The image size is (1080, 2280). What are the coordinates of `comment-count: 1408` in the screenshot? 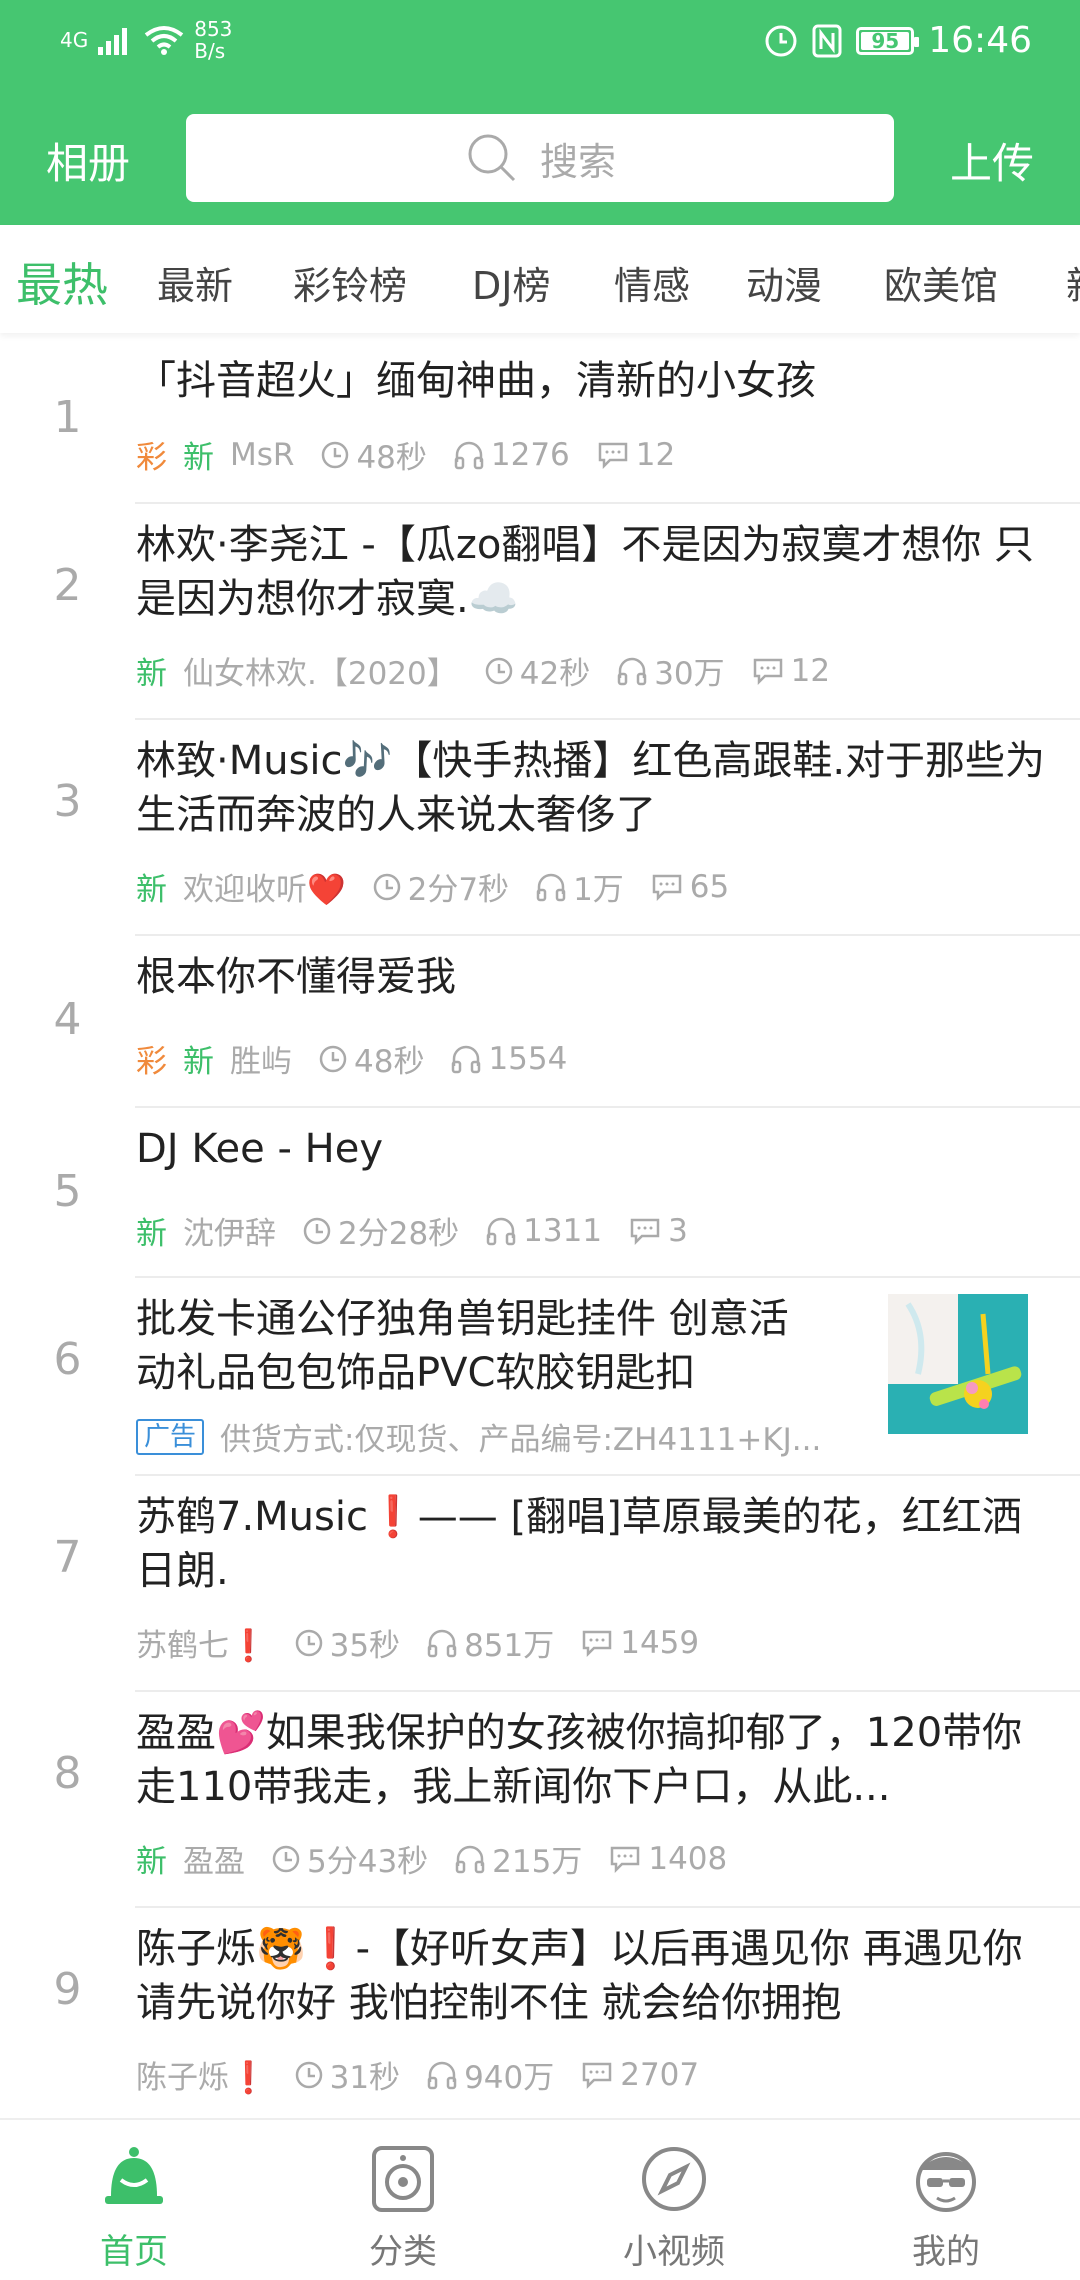 It's located at (688, 1858).